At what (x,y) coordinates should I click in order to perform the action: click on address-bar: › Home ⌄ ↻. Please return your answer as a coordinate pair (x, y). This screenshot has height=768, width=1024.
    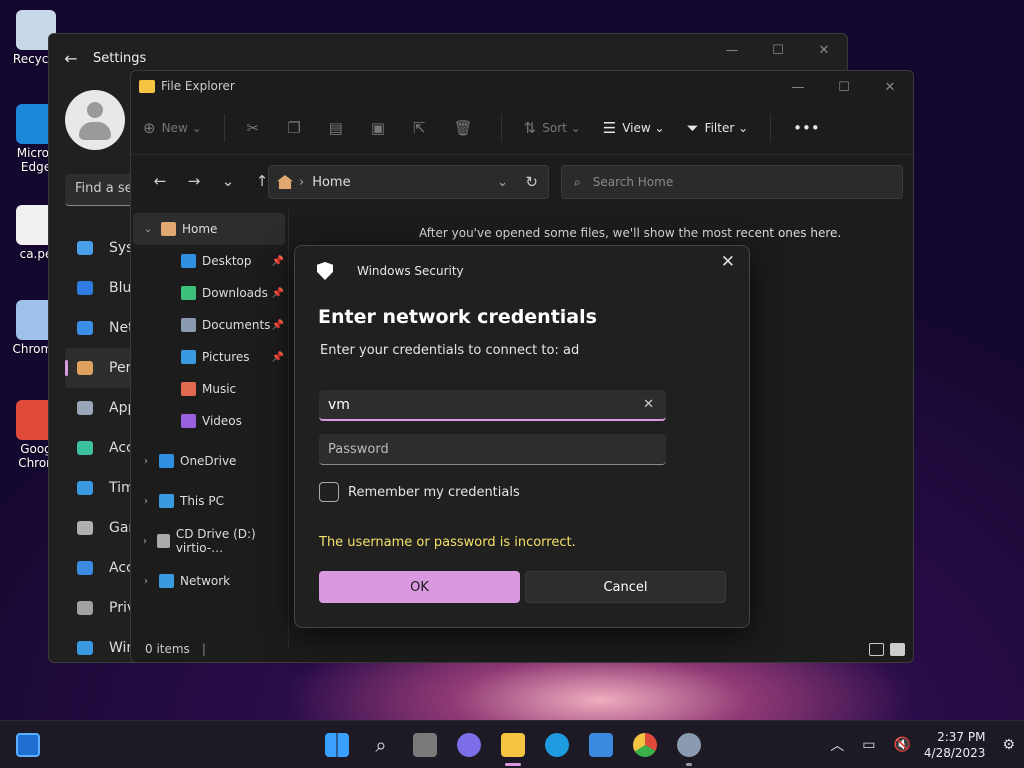
    Looking at the image, I should click on (408, 182).